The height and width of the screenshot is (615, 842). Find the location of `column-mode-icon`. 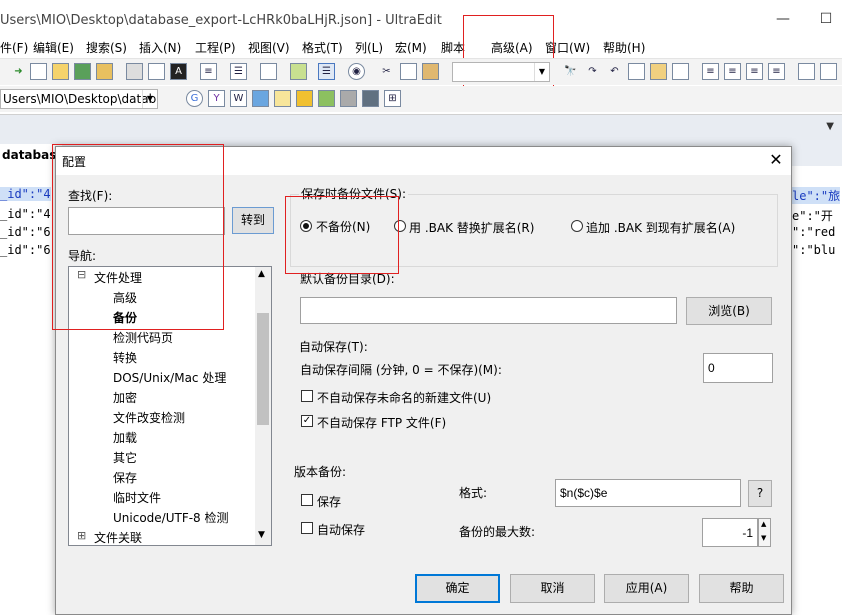

column-mode-icon is located at coordinates (298, 71).